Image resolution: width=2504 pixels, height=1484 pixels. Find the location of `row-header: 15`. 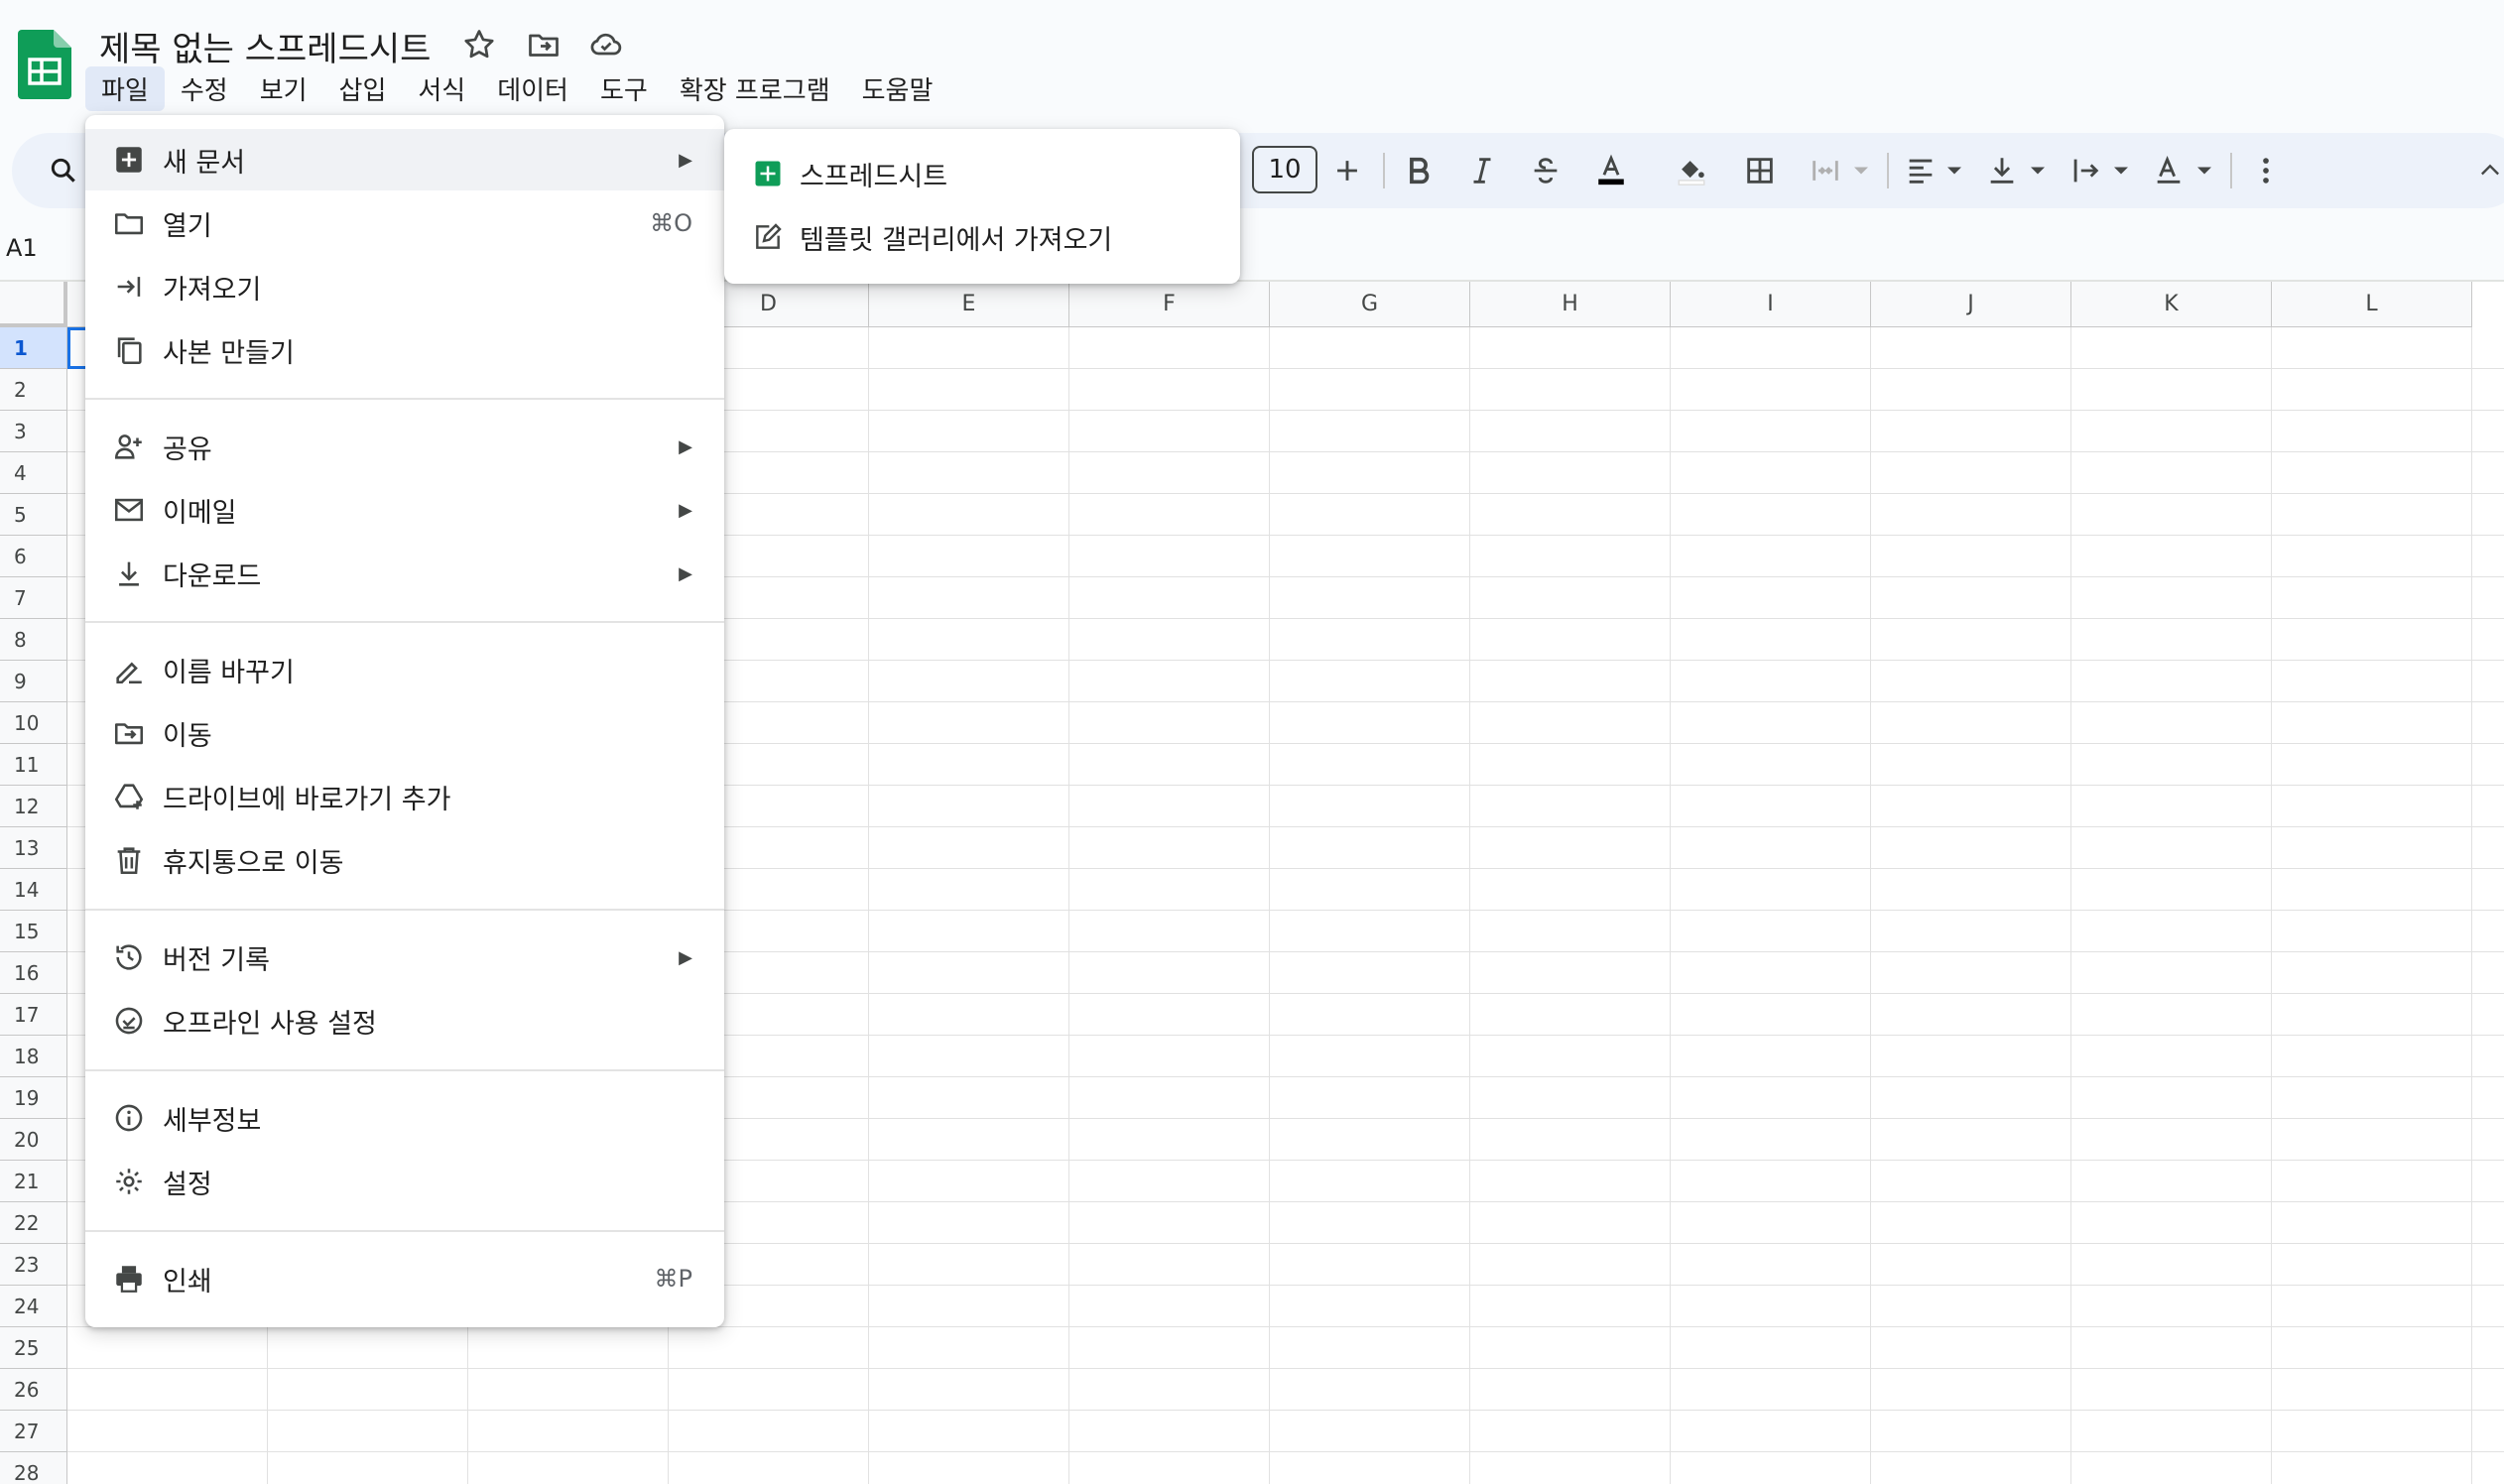

row-header: 15 is located at coordinates (34, 931).